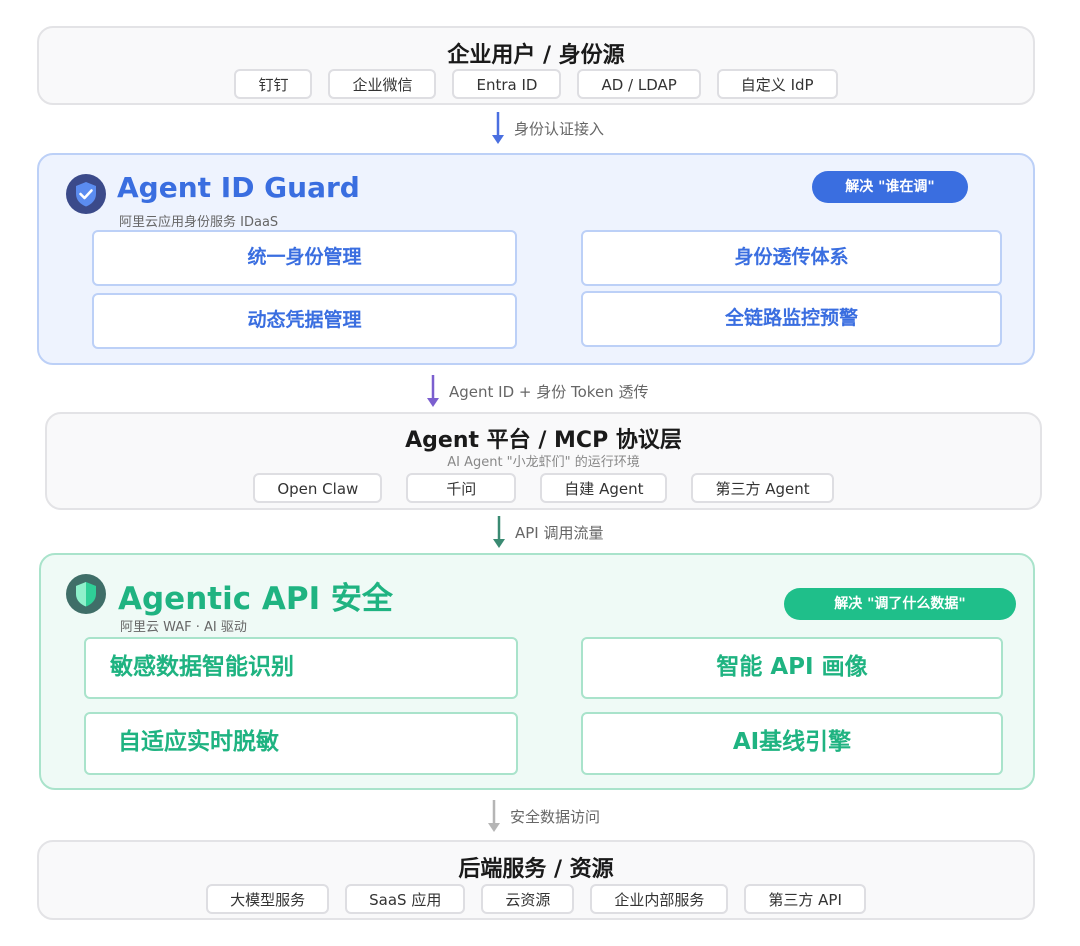  I want to click on agentic-api-security-title: Agentic API 安全, so click(255, 599).